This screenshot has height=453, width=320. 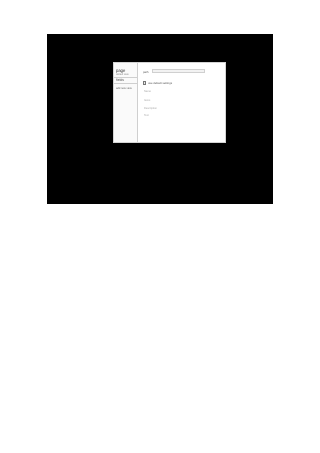 What do you see at coordinates (147, 100) in the screenshot?
I see `field-item-items: Items` at bounding box center [147, 100].